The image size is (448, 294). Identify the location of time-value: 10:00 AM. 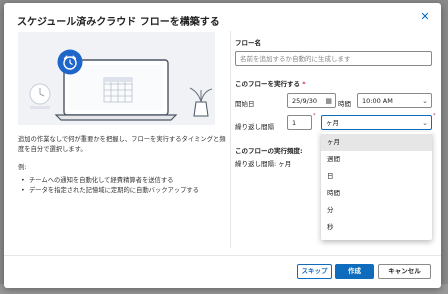
(377, 101).